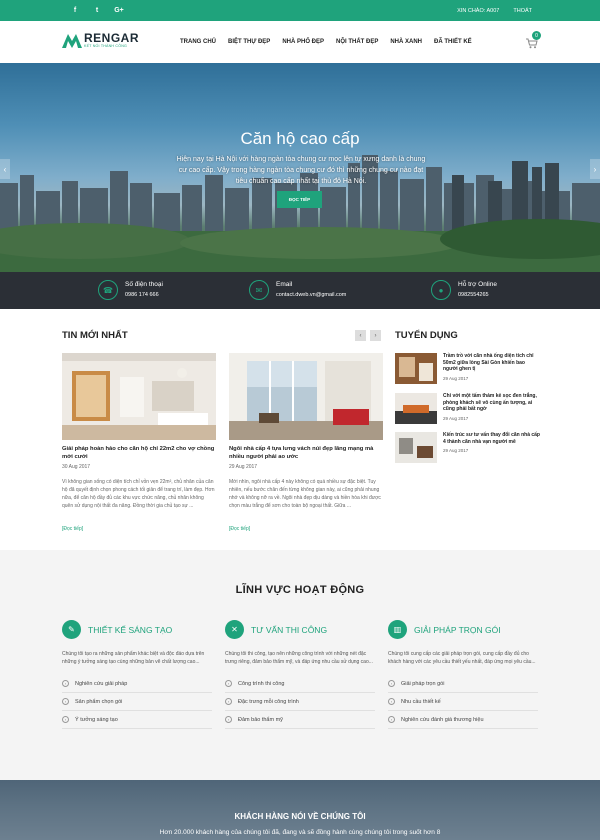 The image size is (600, 840). What do you see at coordinates (300, 816) in the screenshot?
I see `testimonials-heading: KHÁCH HÀNG NÓI VỀ CHÚNG TÔI` at bounding box center [300, 816].